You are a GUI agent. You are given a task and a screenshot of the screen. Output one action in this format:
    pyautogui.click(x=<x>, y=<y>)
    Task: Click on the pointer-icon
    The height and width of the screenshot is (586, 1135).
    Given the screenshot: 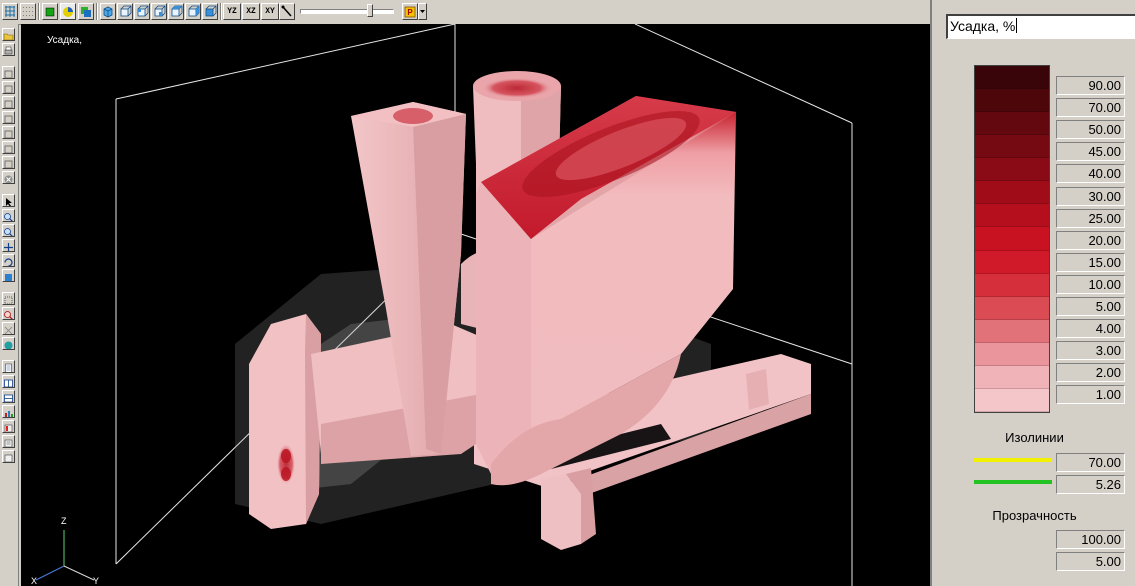 What is the action you would take?
    pyautogui.click(x=8, y=200)
    